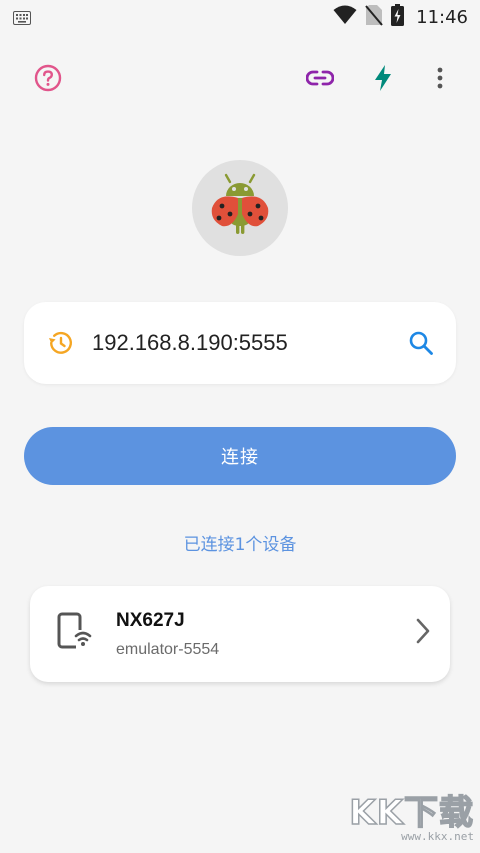  Describe the element at coordinates (240, 542) in the screenshot. I see `connection-status: 已连接1个设备` at that location.